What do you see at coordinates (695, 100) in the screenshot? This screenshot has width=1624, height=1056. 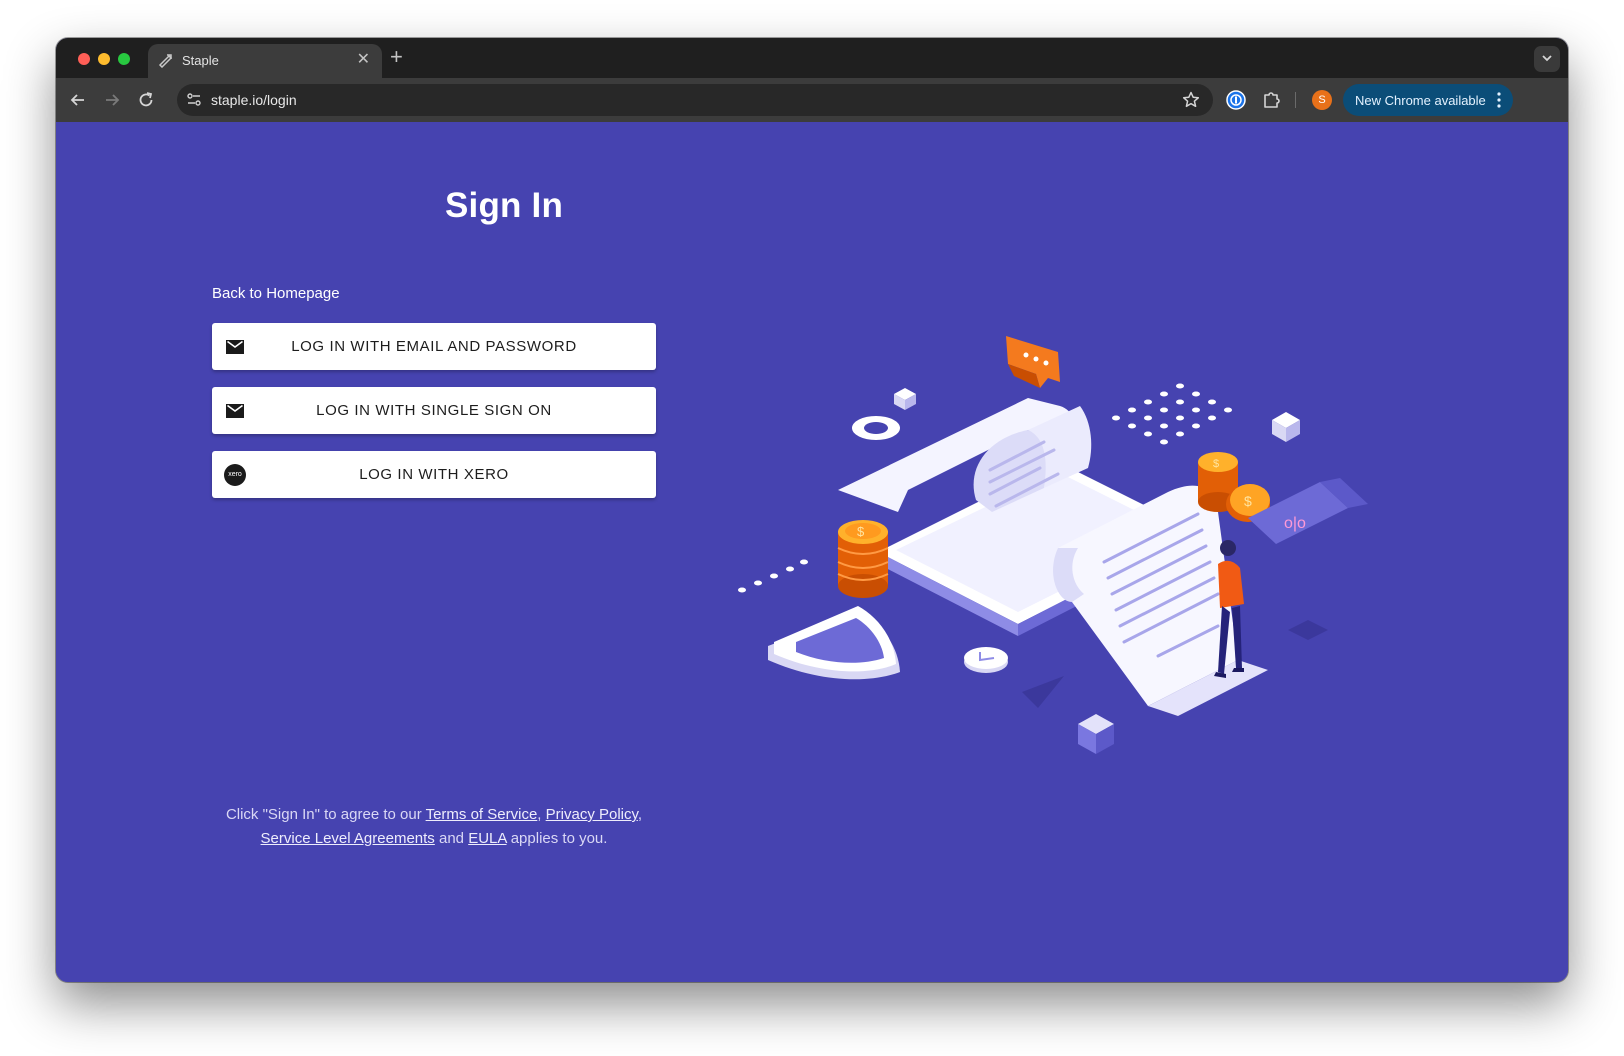 I see `address-bar: staple.io/login` at bounding box center [695, 100].